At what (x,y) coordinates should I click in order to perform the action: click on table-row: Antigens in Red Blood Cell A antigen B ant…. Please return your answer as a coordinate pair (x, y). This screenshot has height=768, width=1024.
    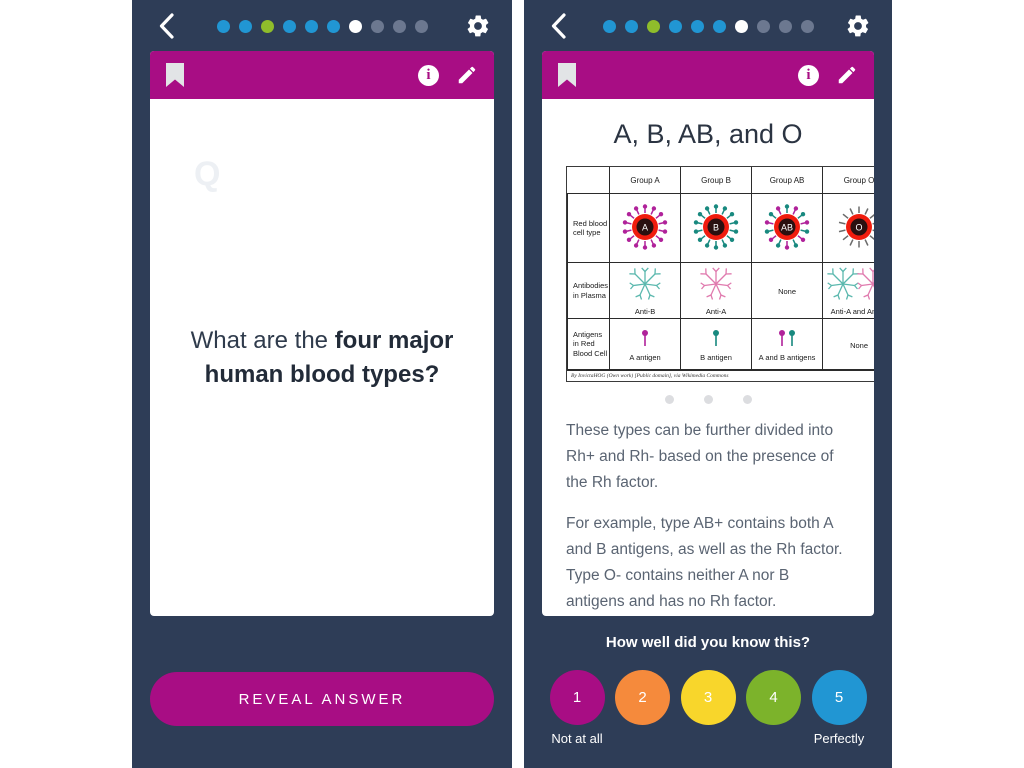
    Looking at the image, I should click on (720, 344).